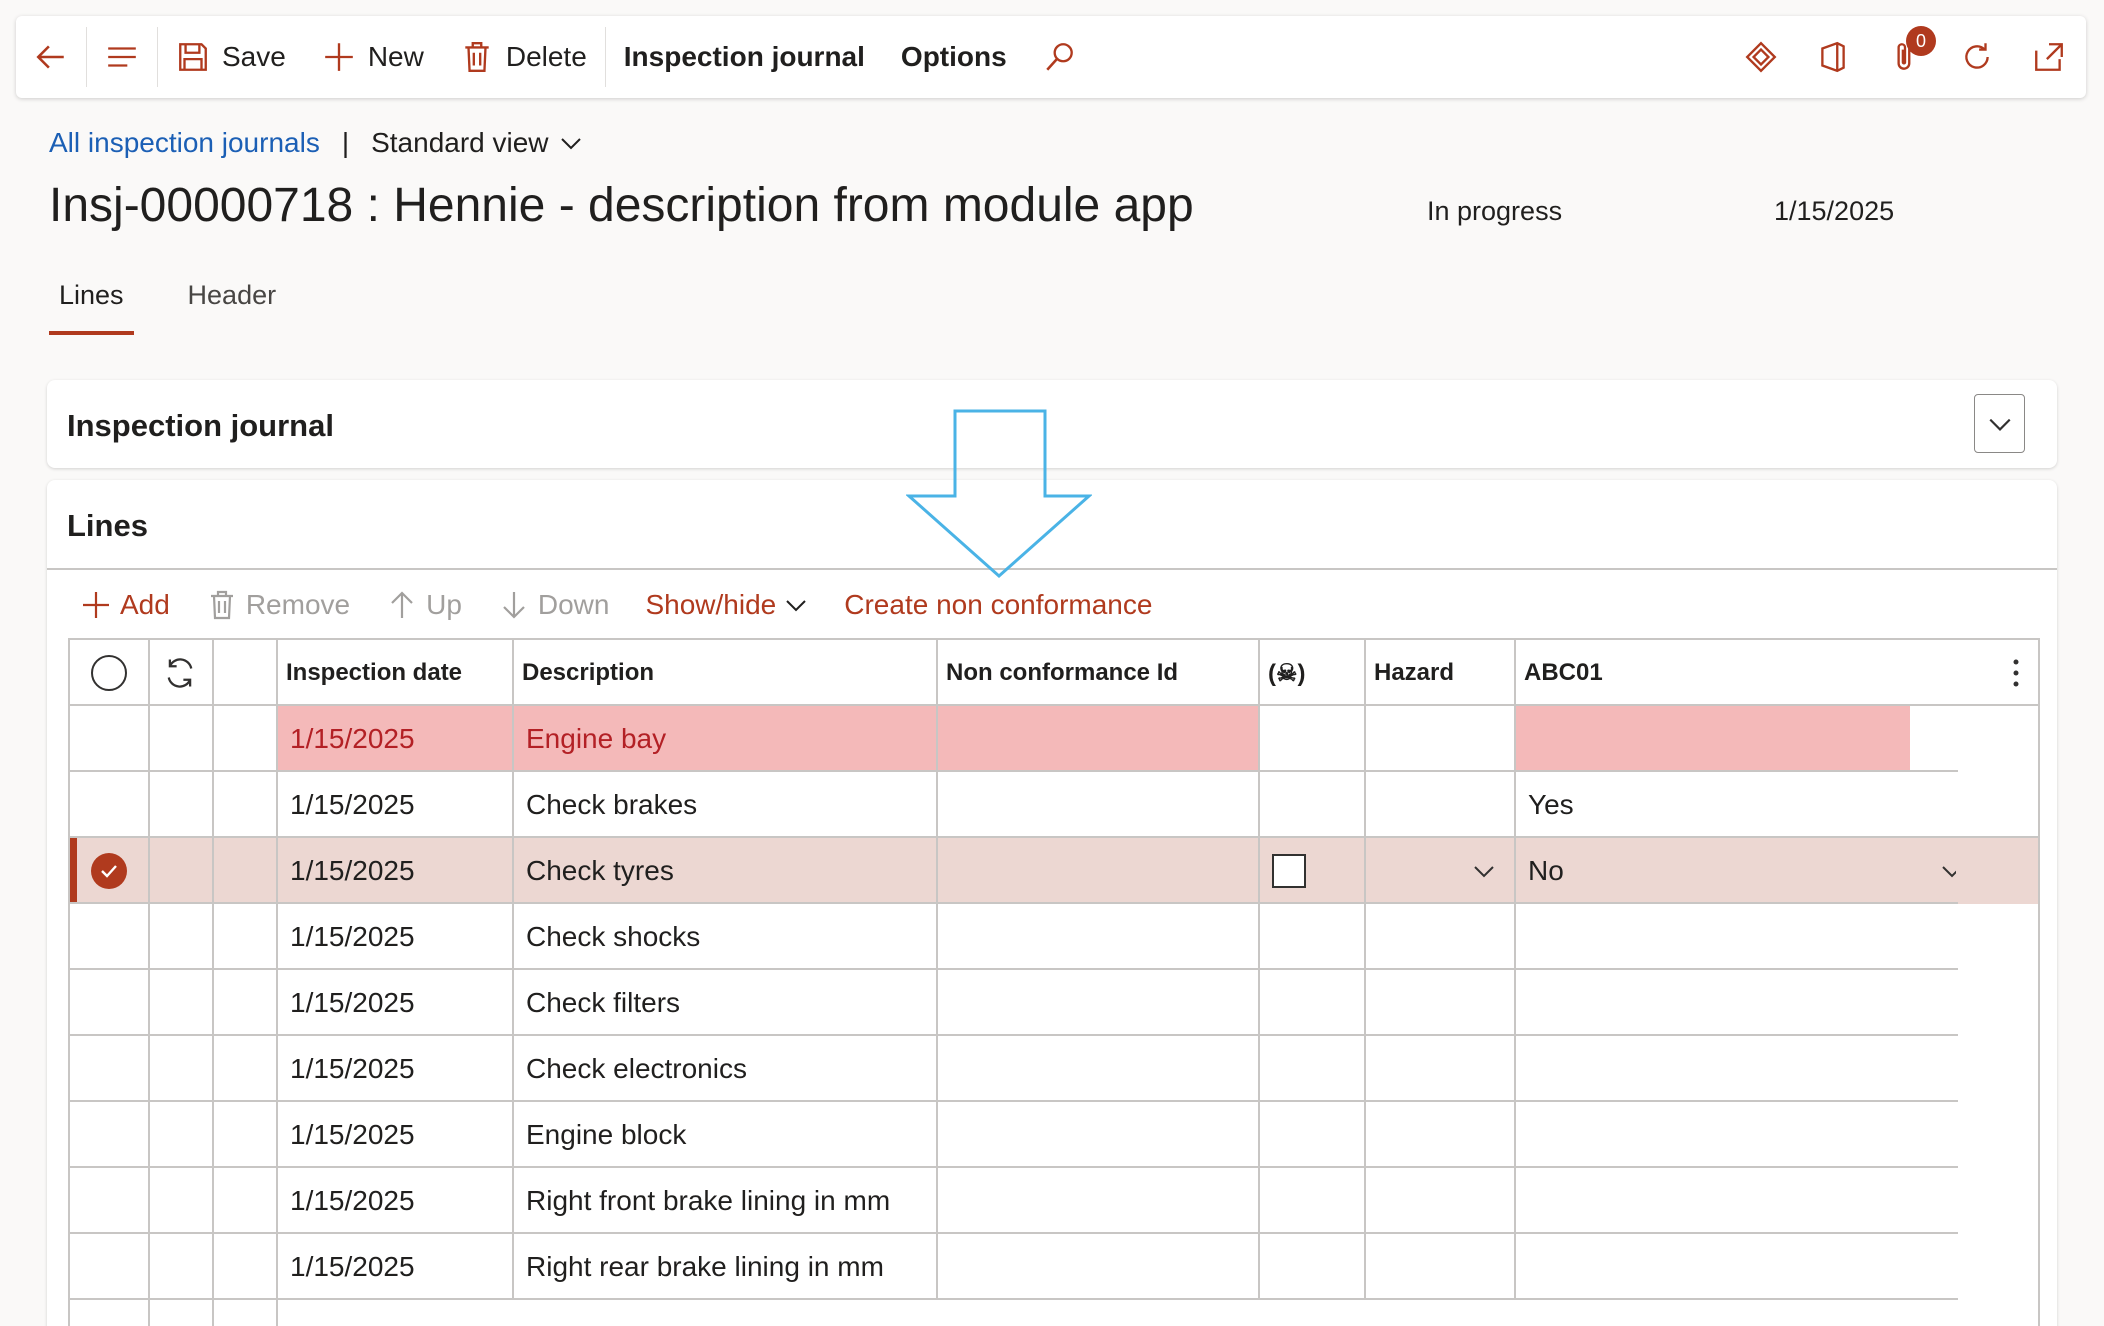 The width and height of the screenshot is (2104, 1326). I want to click on open-new-window-icon, so click(2049, 57).